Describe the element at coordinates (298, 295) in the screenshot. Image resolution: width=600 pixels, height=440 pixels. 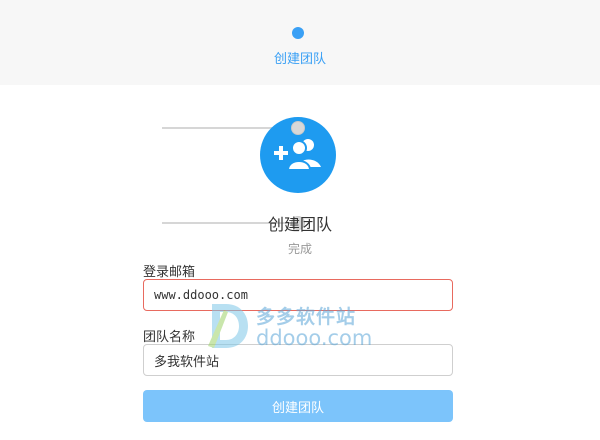
I see `email-field` at that location.